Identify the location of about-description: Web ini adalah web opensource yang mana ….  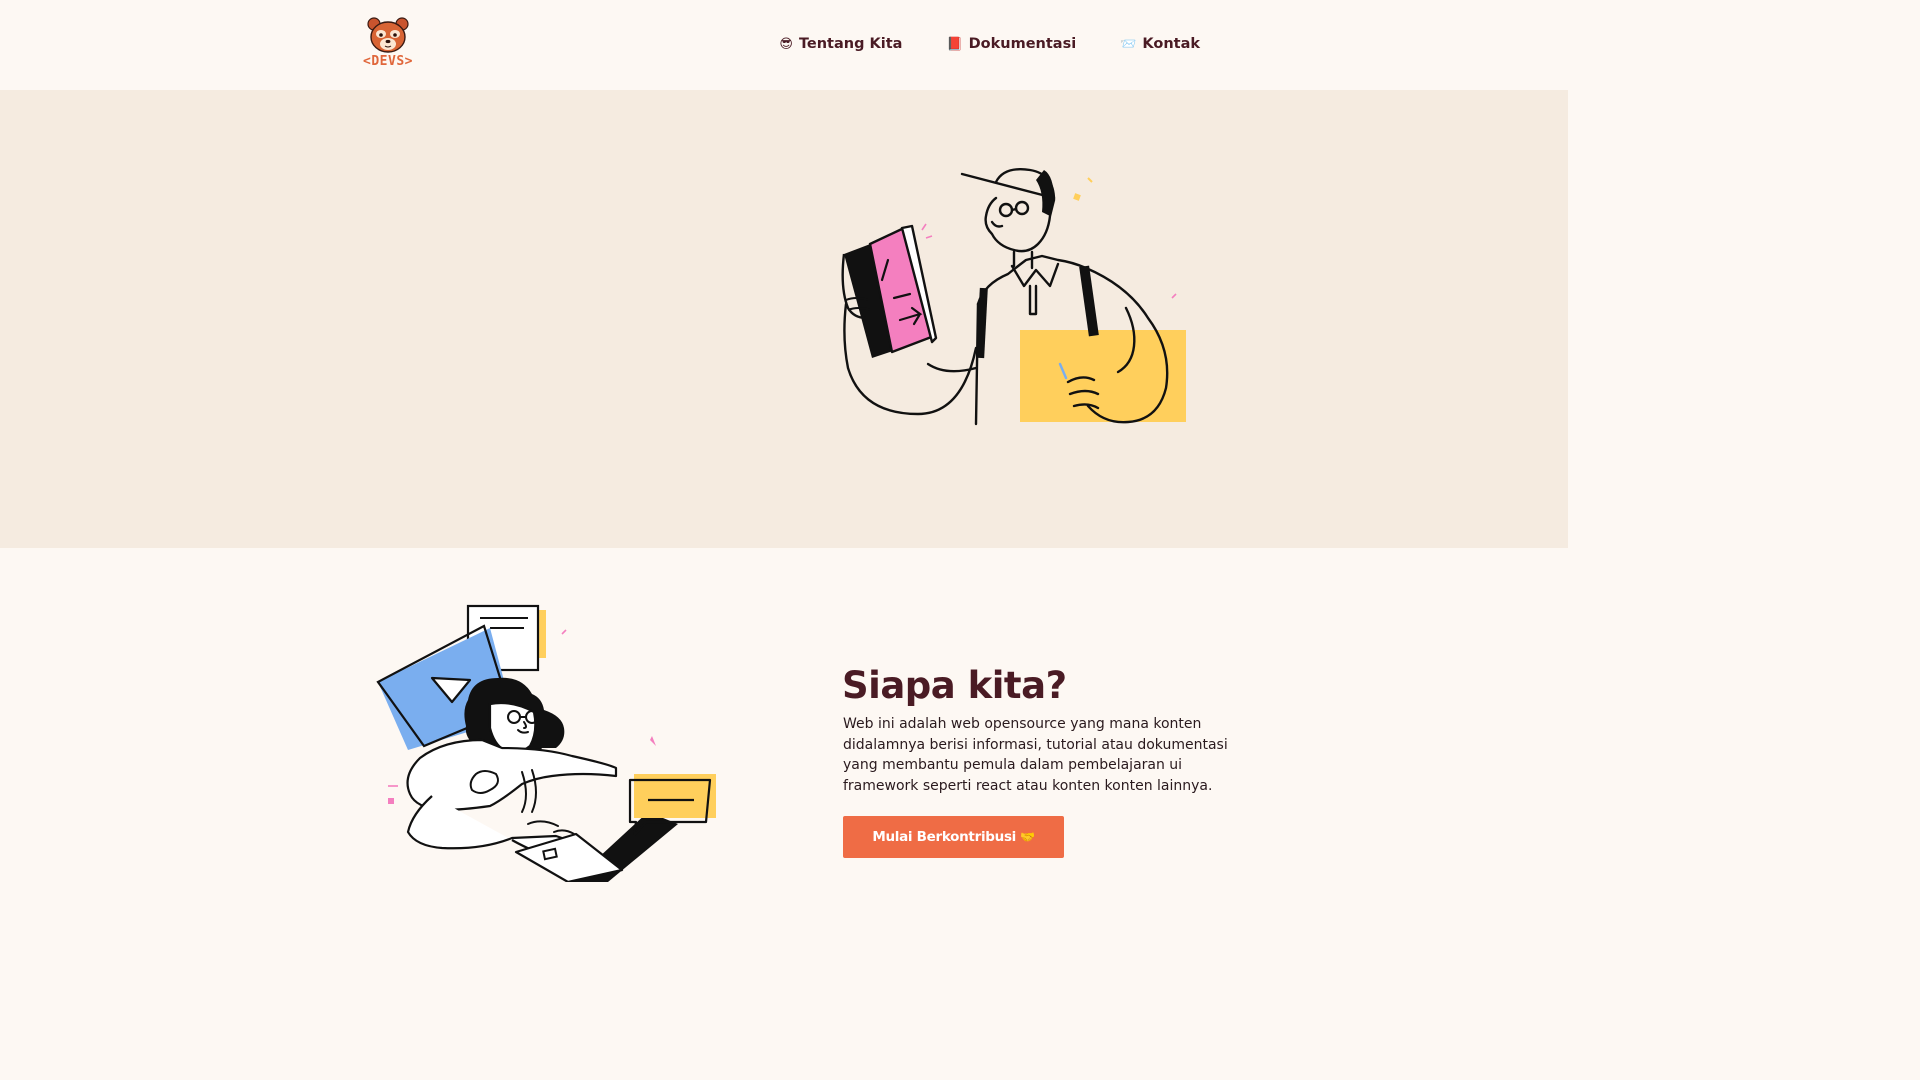
(1035, 755).